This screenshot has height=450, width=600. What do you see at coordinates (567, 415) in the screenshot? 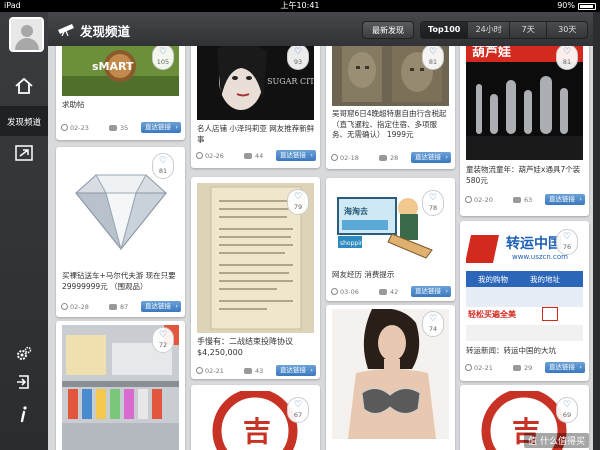
I see `like-count: 69` at bounding box center [567, 415].